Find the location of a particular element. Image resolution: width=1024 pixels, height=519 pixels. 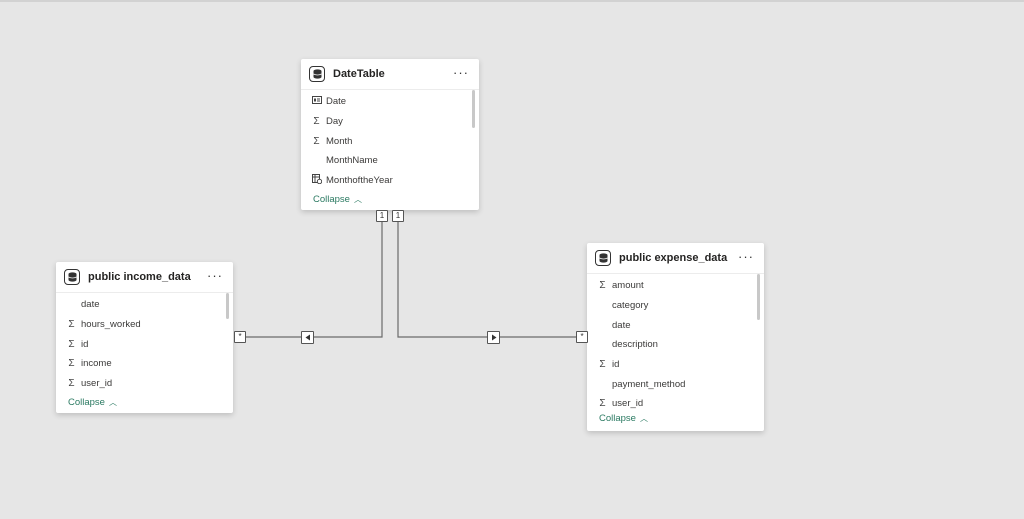

field-item: MonthoftheYear is located at coordinates (390, 181).